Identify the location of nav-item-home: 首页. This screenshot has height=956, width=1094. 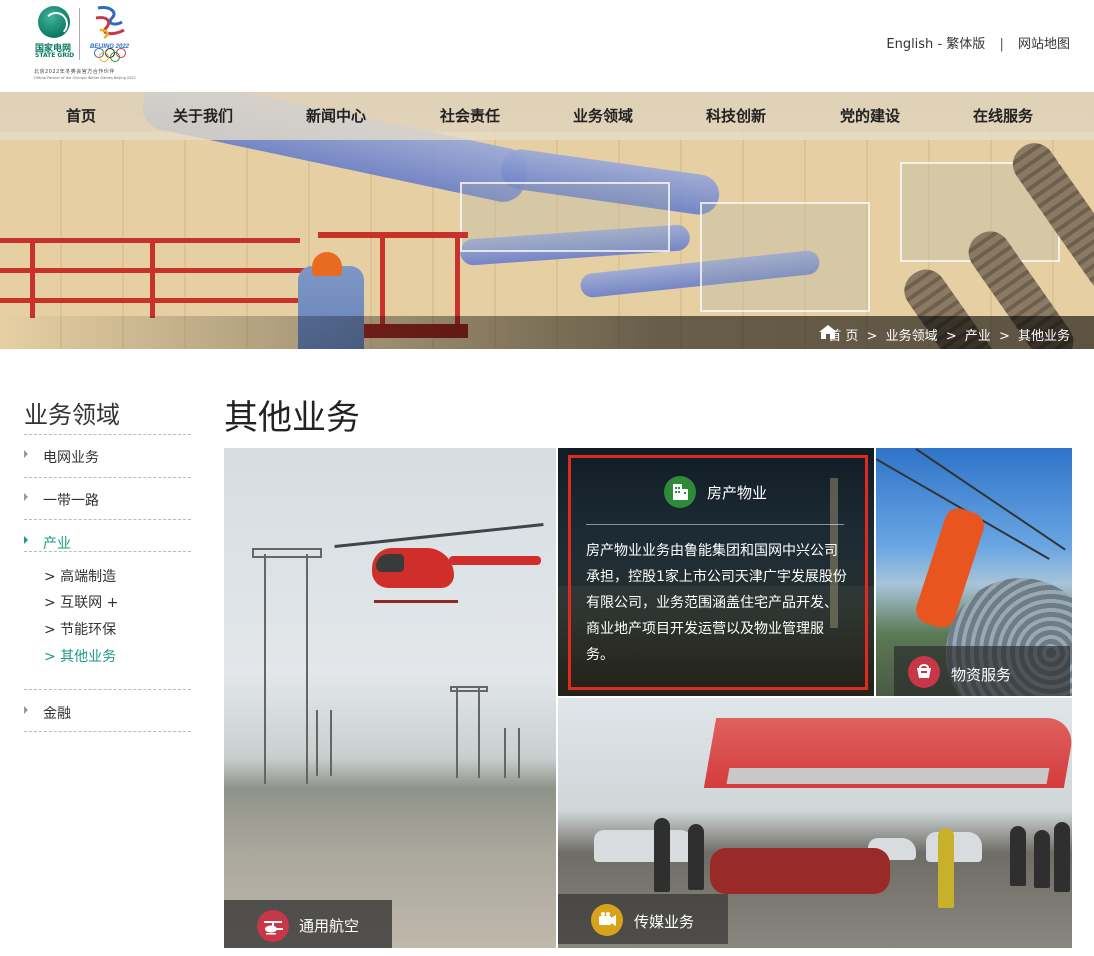
(81, 116).